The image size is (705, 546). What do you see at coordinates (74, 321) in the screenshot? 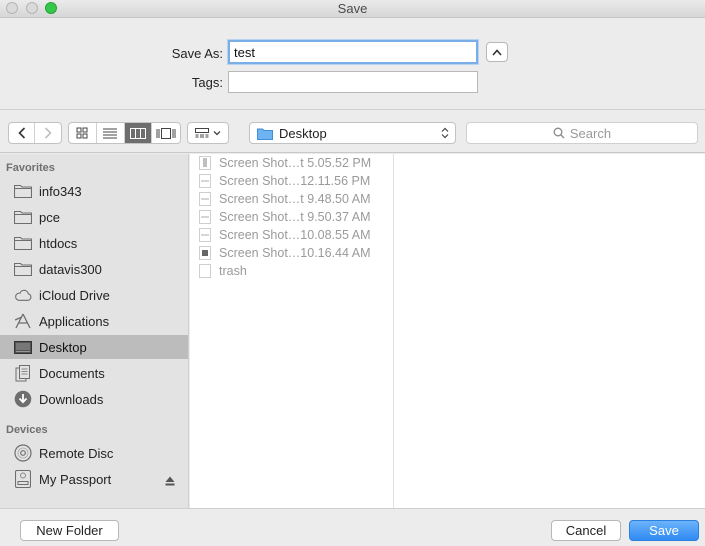
I see `sidebar-item-label: Applications` at bounding box center [74, 321].